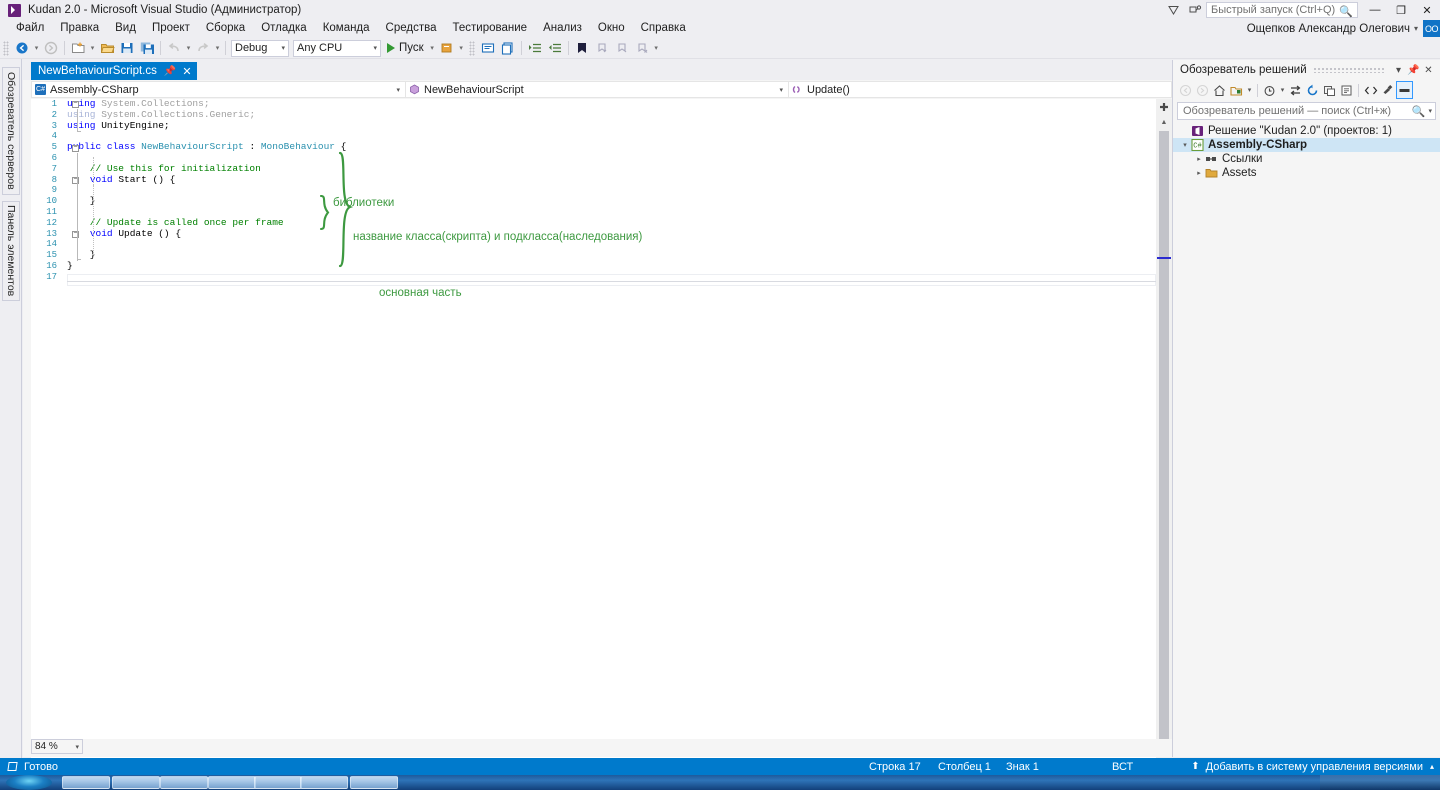  I want to click on save-all-icon, so click(147, 48).